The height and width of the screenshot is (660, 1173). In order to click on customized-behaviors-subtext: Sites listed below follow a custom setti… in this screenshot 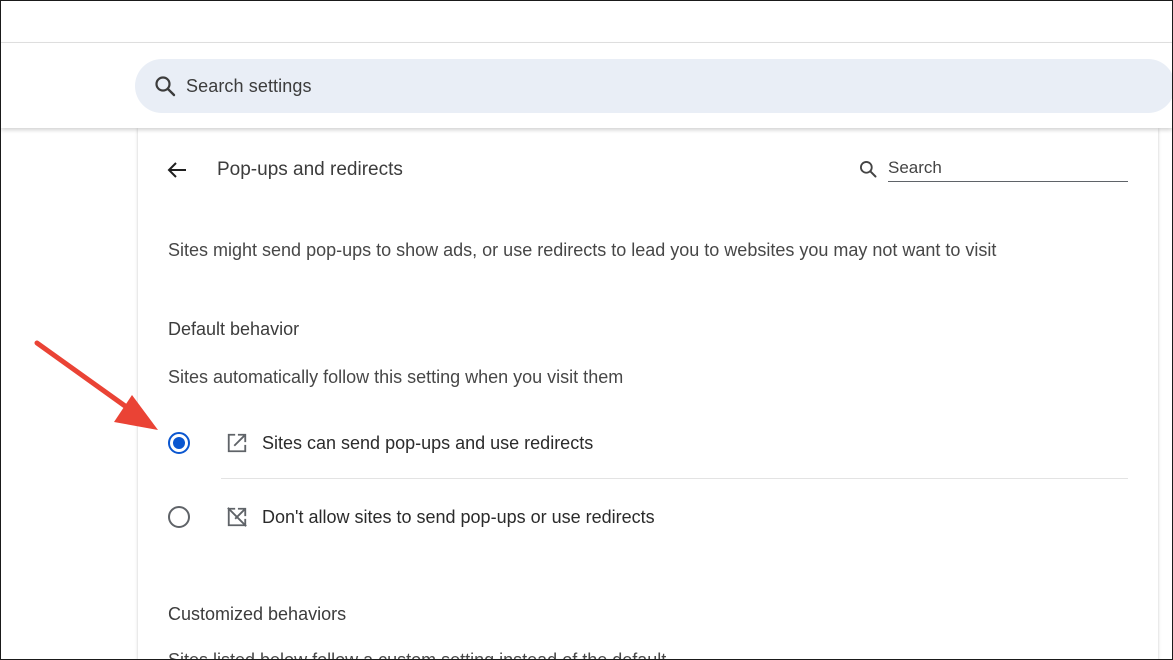, I will do `click(417, 655)`.